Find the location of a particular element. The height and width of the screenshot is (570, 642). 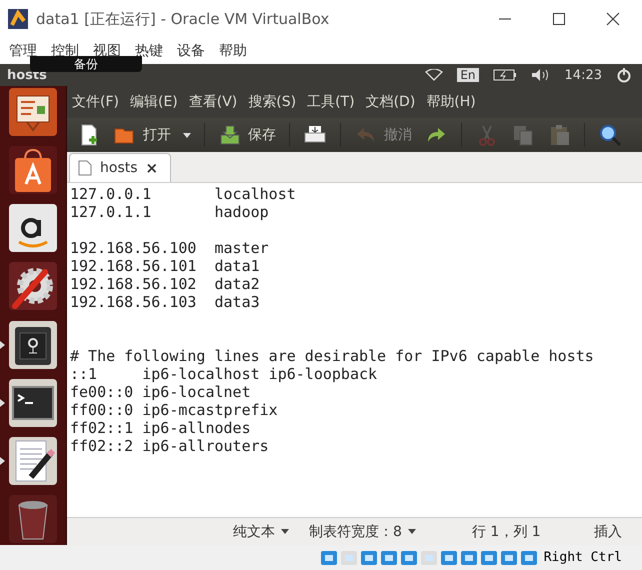

menu-item: 文件(F) is located at coordinates (95, 102).